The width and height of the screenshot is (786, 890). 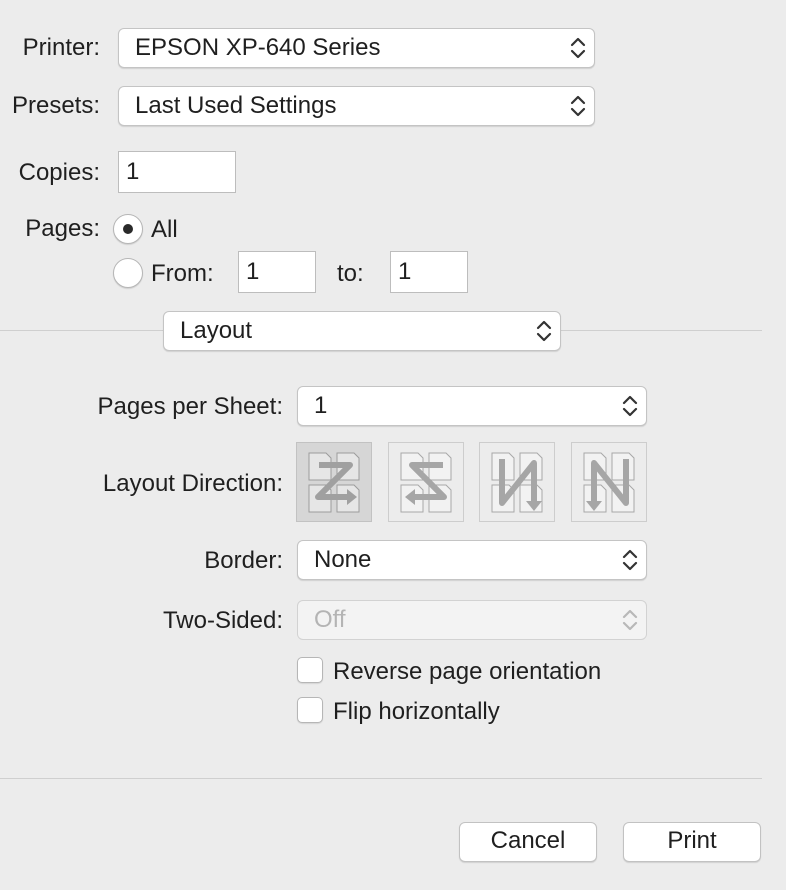 What do you see at coordinates (177, 172) in the screenshot?
I see `copies-field: 1` at bounding box center [177, 172].